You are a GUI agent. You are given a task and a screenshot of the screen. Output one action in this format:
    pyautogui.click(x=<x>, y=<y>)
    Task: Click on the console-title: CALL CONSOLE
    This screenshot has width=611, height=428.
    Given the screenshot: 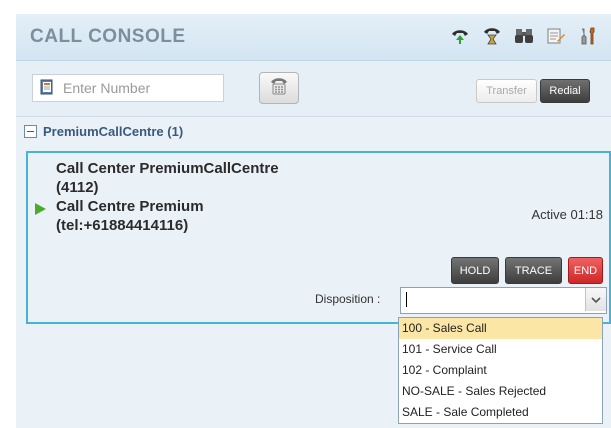 What is the action you would take?
    pyautogui.click(x=108, y=36)
    